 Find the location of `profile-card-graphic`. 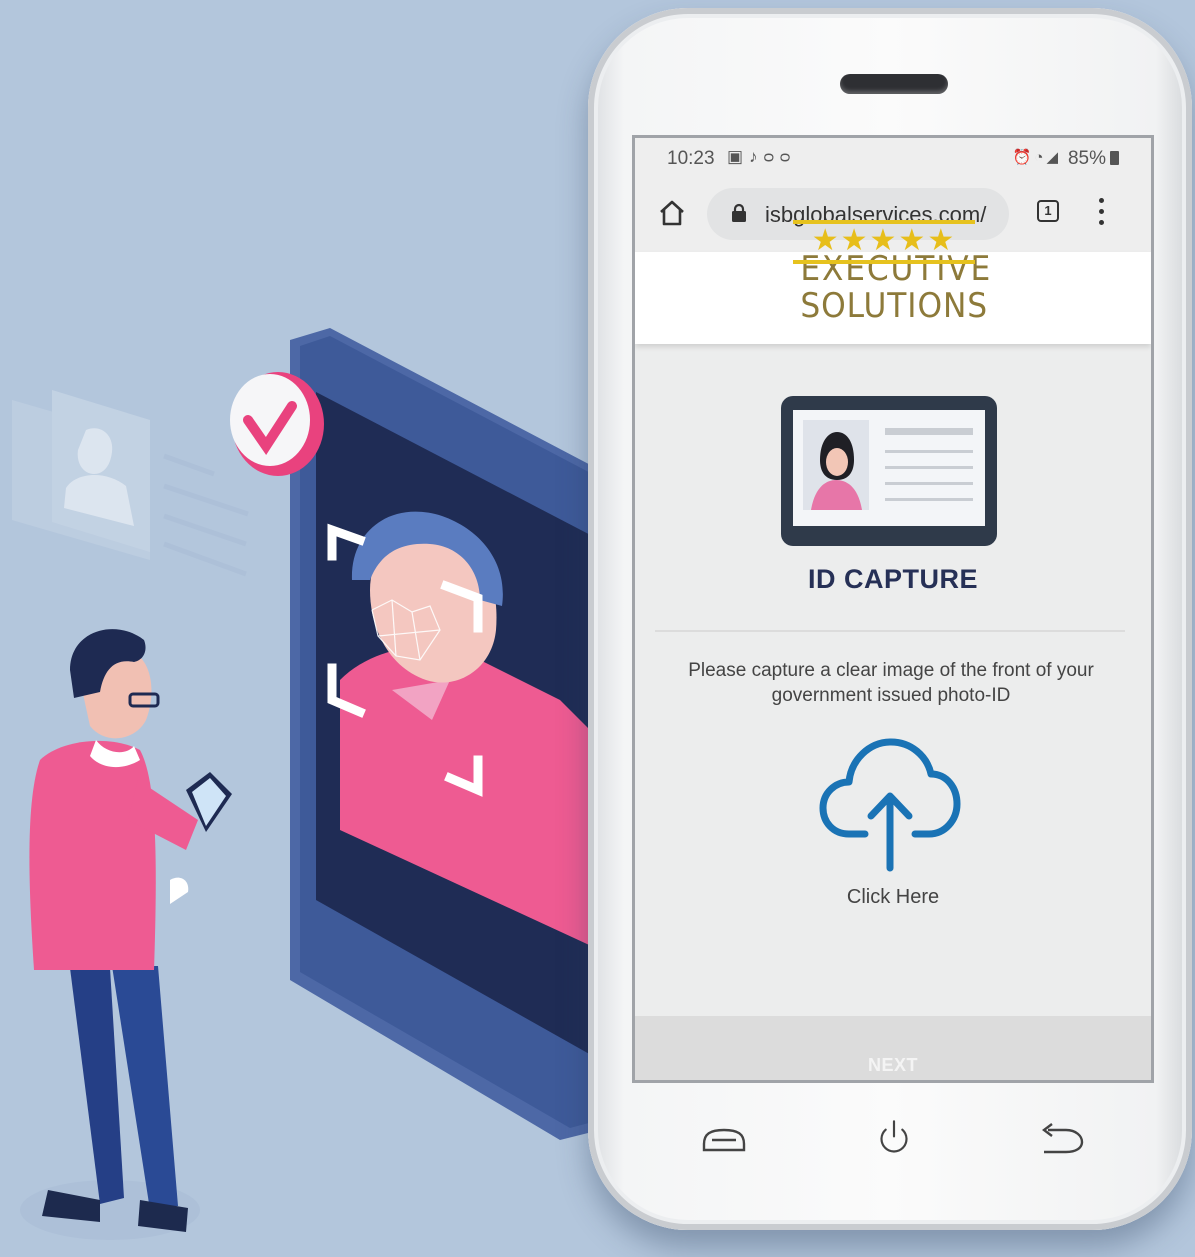

profile-card-graphic is located at coordinates (130, 483).